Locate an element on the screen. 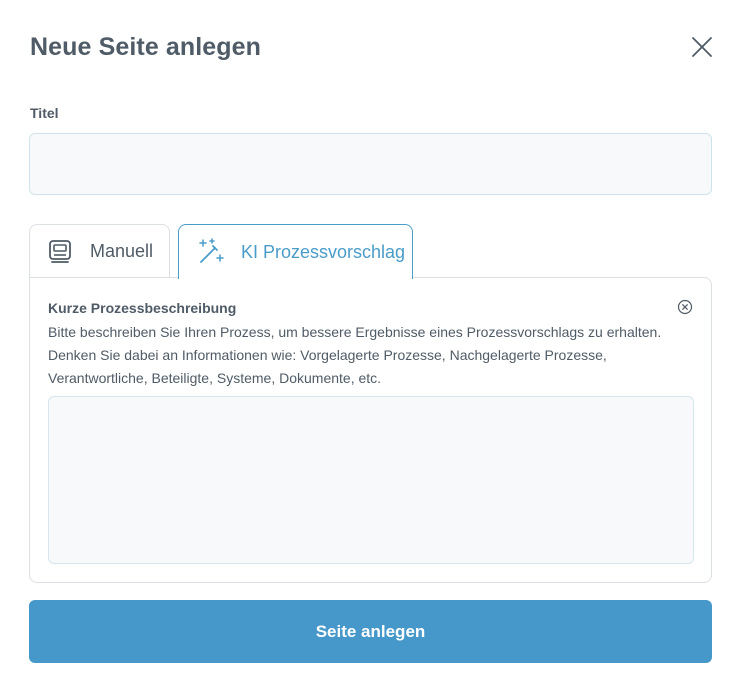 This screenshot has width=741, height=692. close-button is located at coordinates (702, 47).